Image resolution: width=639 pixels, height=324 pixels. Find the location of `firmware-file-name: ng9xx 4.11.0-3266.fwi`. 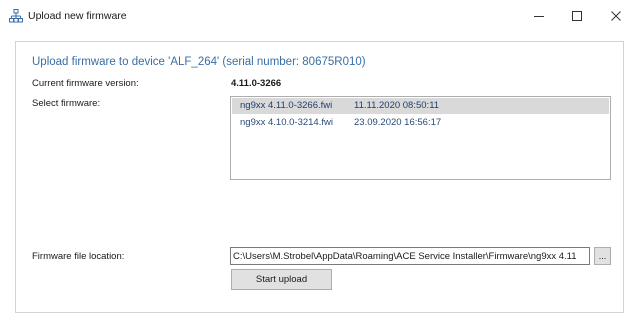

firmware-file-name: ng9xx 4.11.0-3266.fwi is located at coordinates (286, 105).